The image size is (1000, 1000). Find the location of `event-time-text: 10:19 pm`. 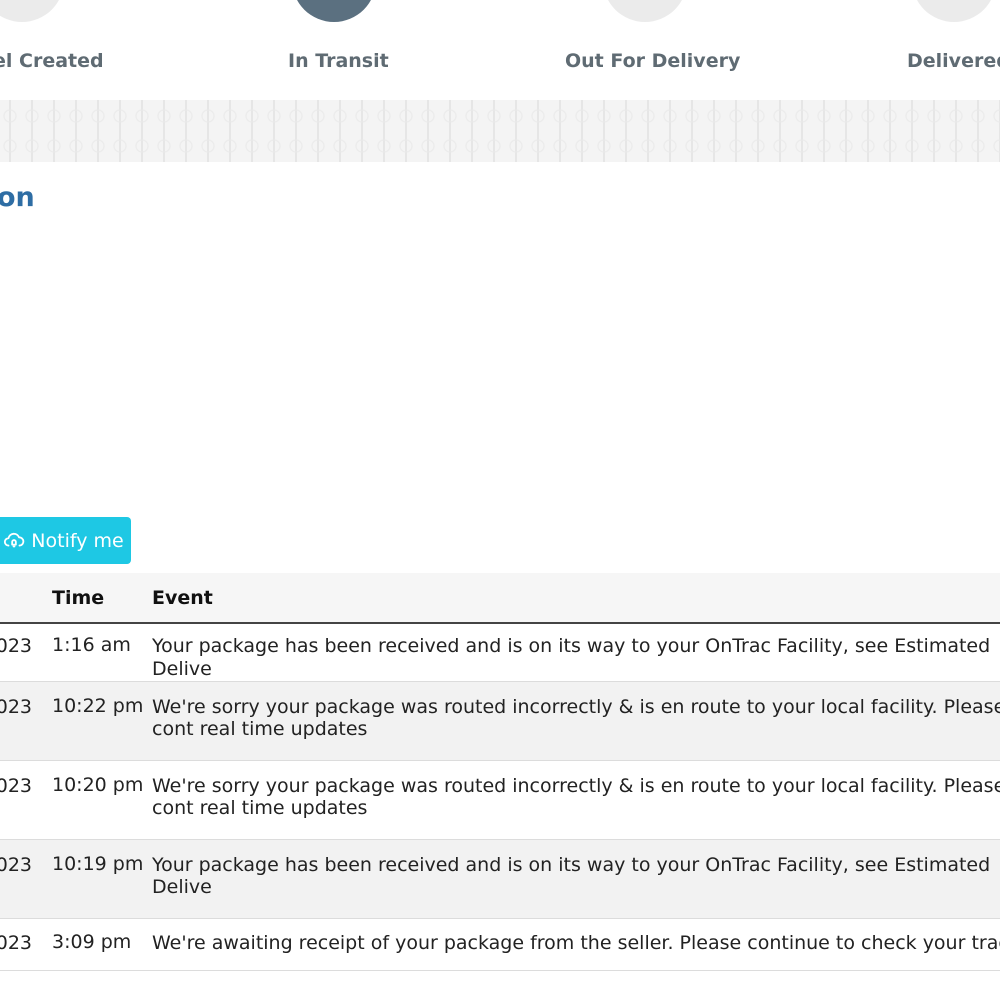

event-time-text: 10:19 pm is located at coordinates (98, 863).